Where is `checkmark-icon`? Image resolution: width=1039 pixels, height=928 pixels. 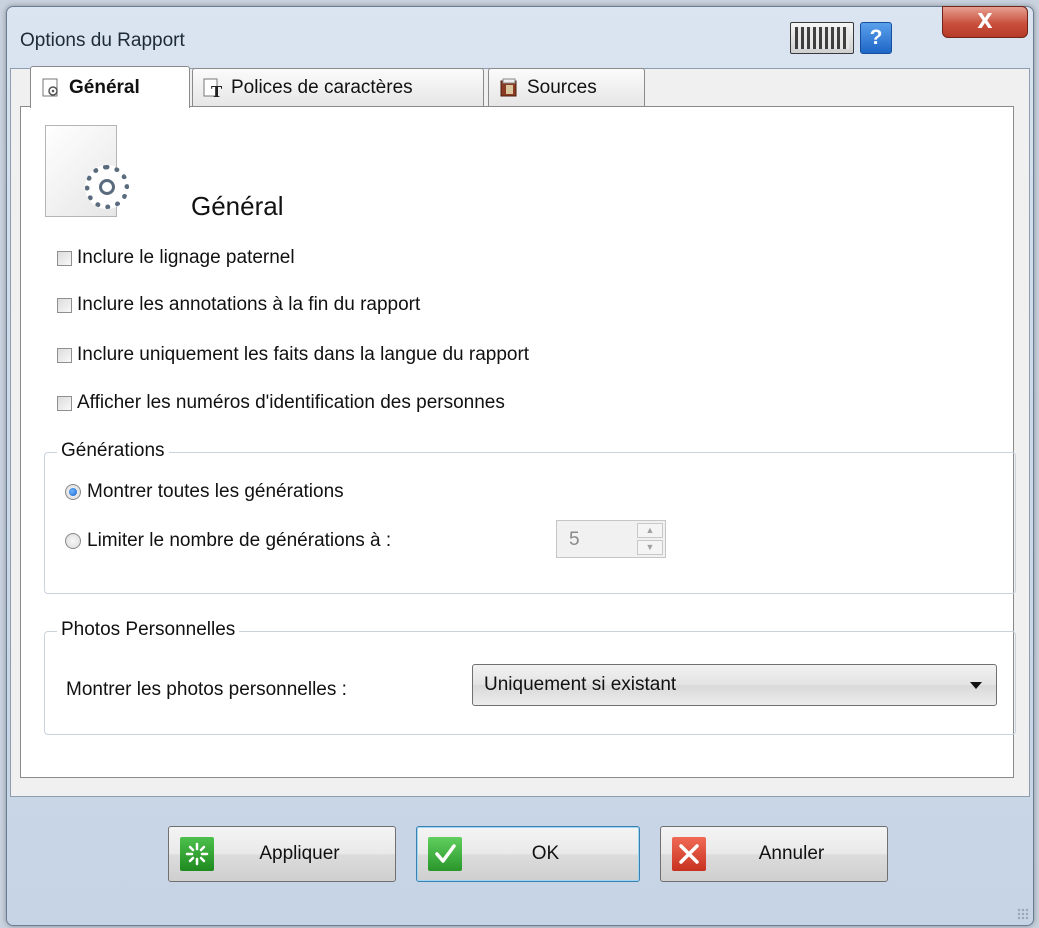 checkmark-icon is located at coordinates (445, 854).